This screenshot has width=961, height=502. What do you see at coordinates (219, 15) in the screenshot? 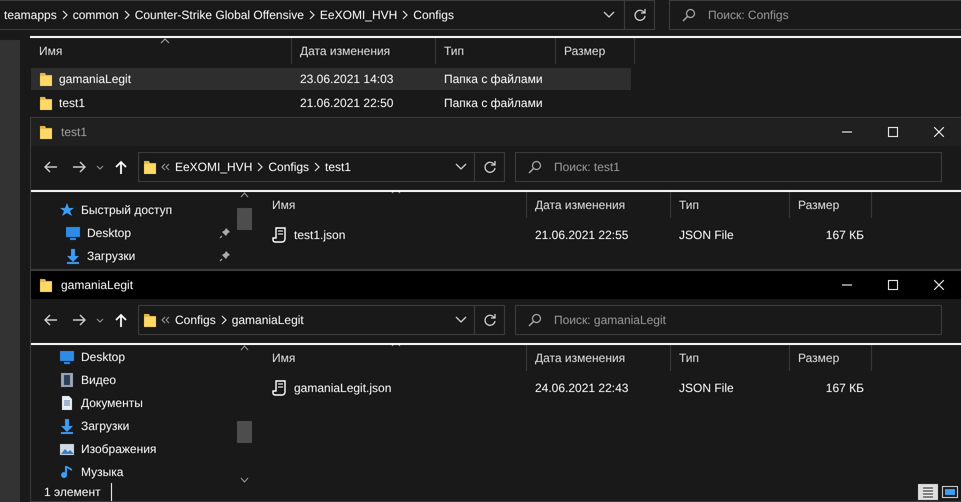
I see `breadcrumb: Counter-Strike Global Offensive` at bounding box center [219, 15].